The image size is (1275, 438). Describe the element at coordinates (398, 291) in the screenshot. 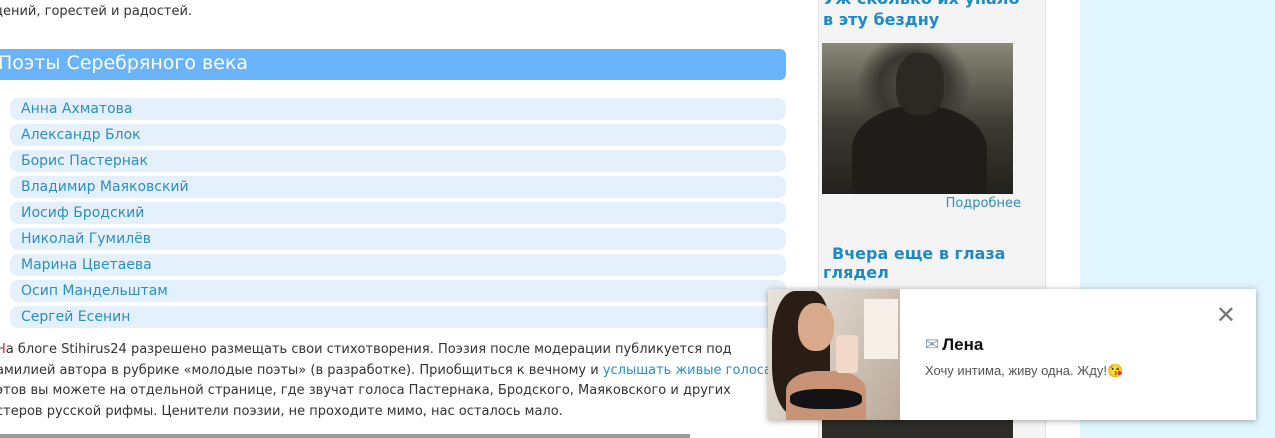

I see `list-item: Осип Мандельштам` at that location.